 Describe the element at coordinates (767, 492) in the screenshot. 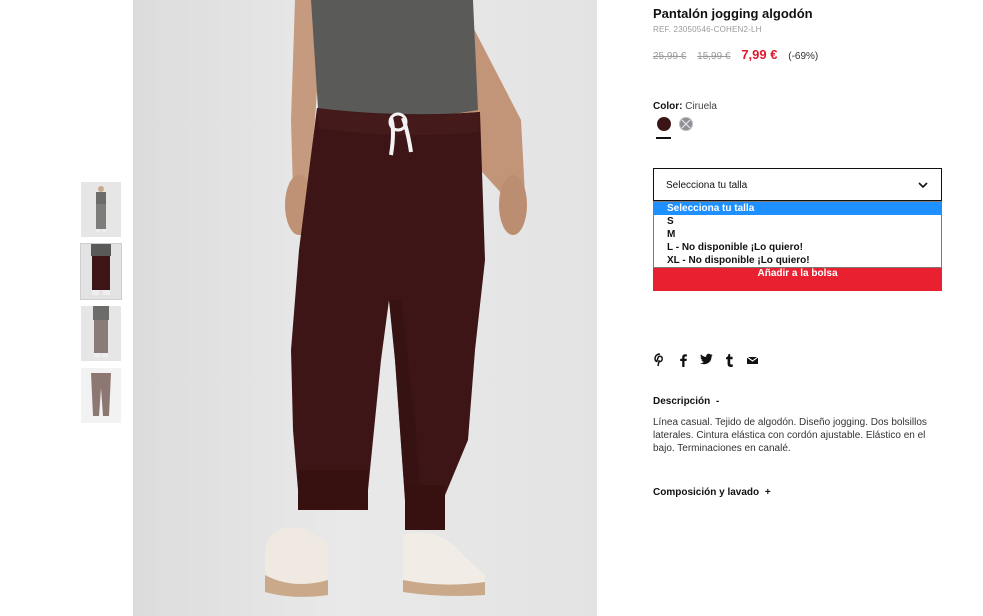

I see `composition-expand-indicator: +` at that location.